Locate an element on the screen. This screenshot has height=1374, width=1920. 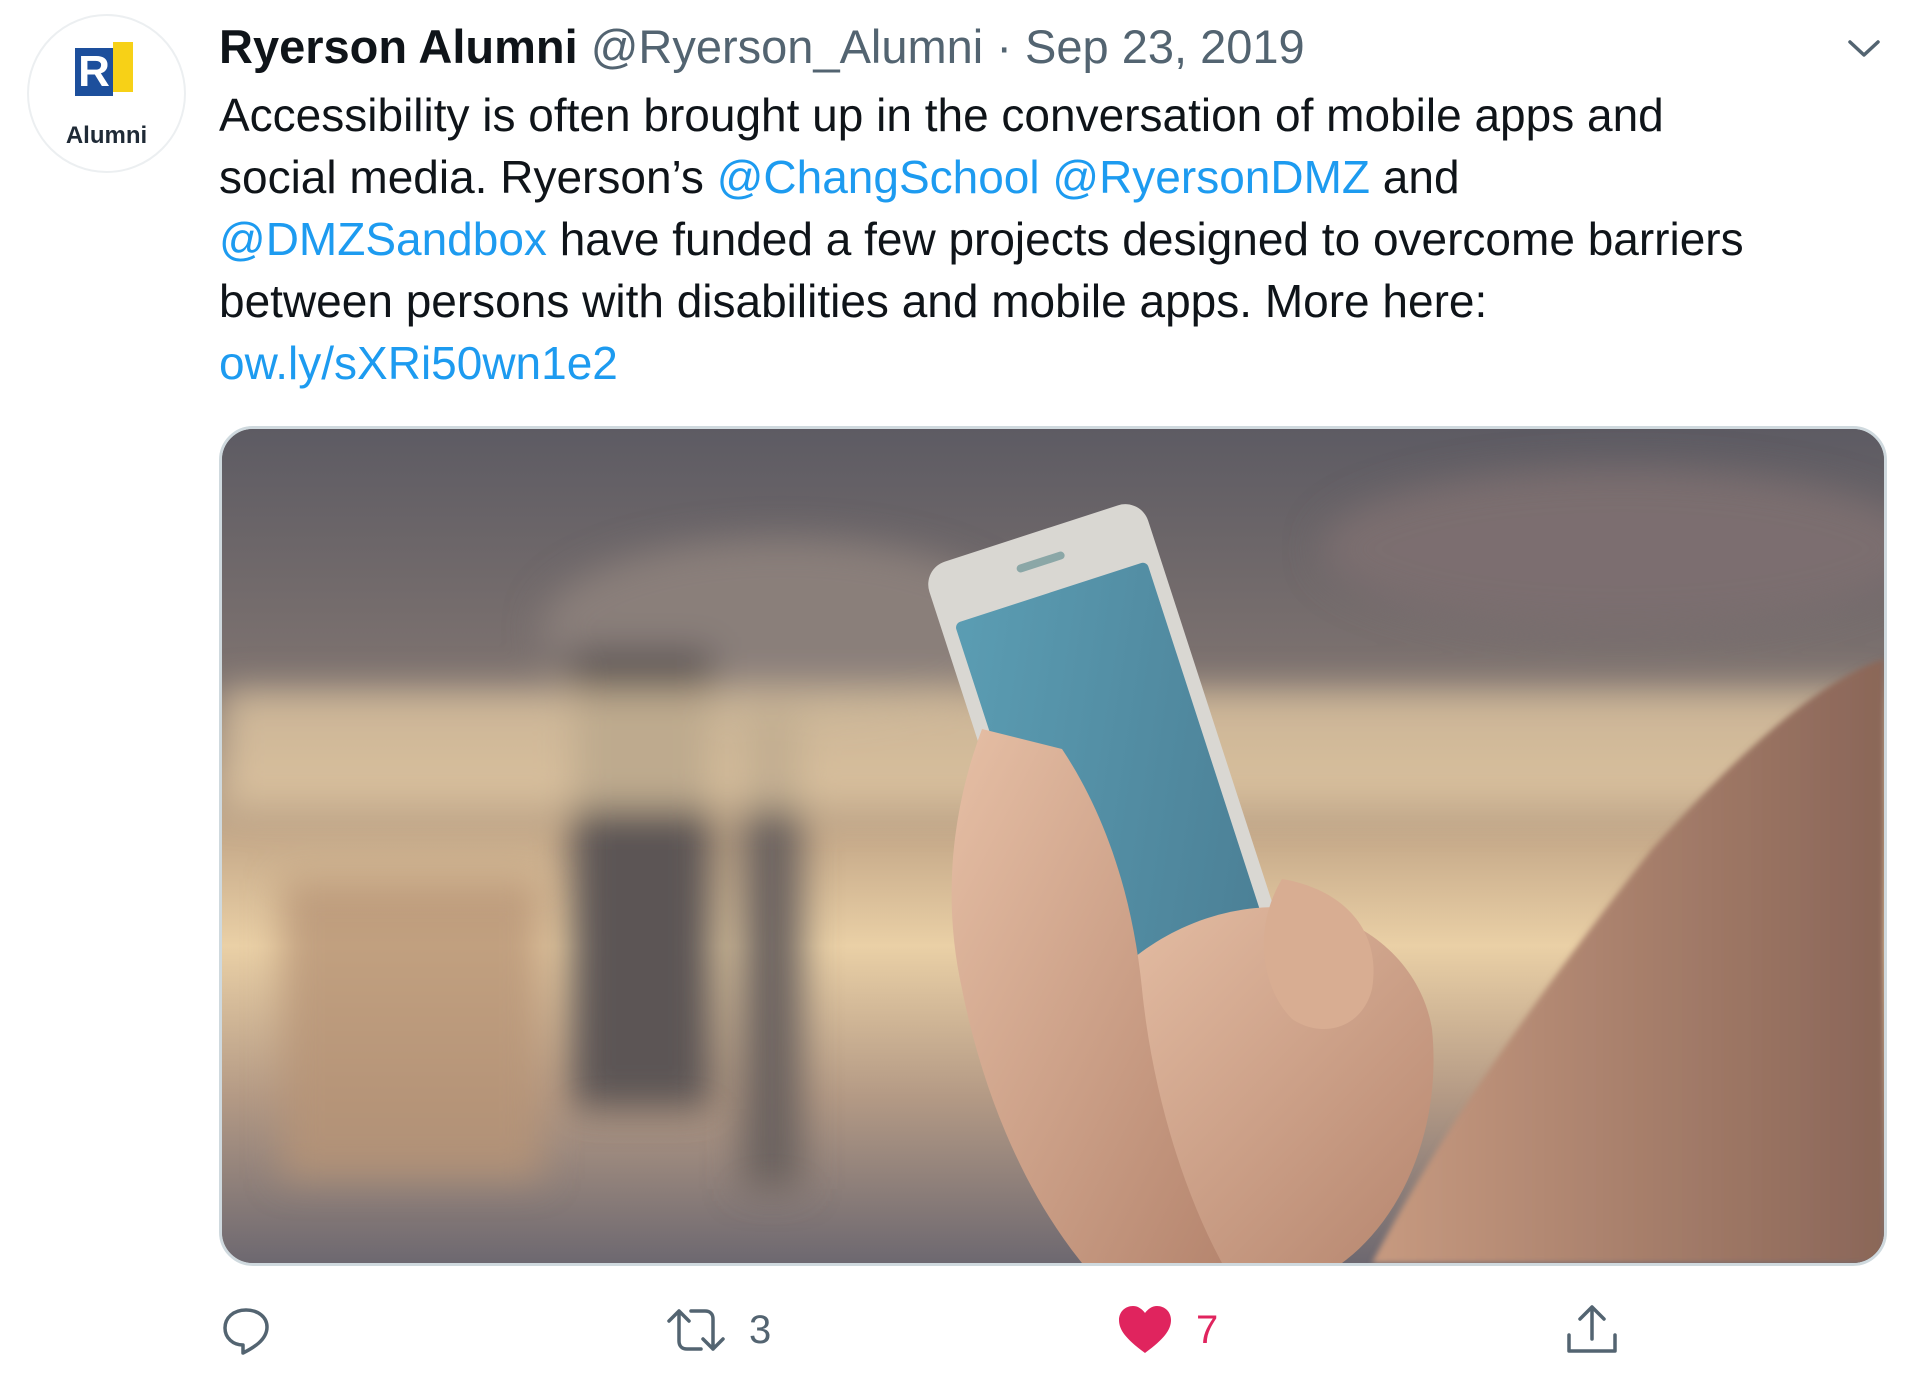
ryerson-logo-r: R is located at coordinates (94, 72).